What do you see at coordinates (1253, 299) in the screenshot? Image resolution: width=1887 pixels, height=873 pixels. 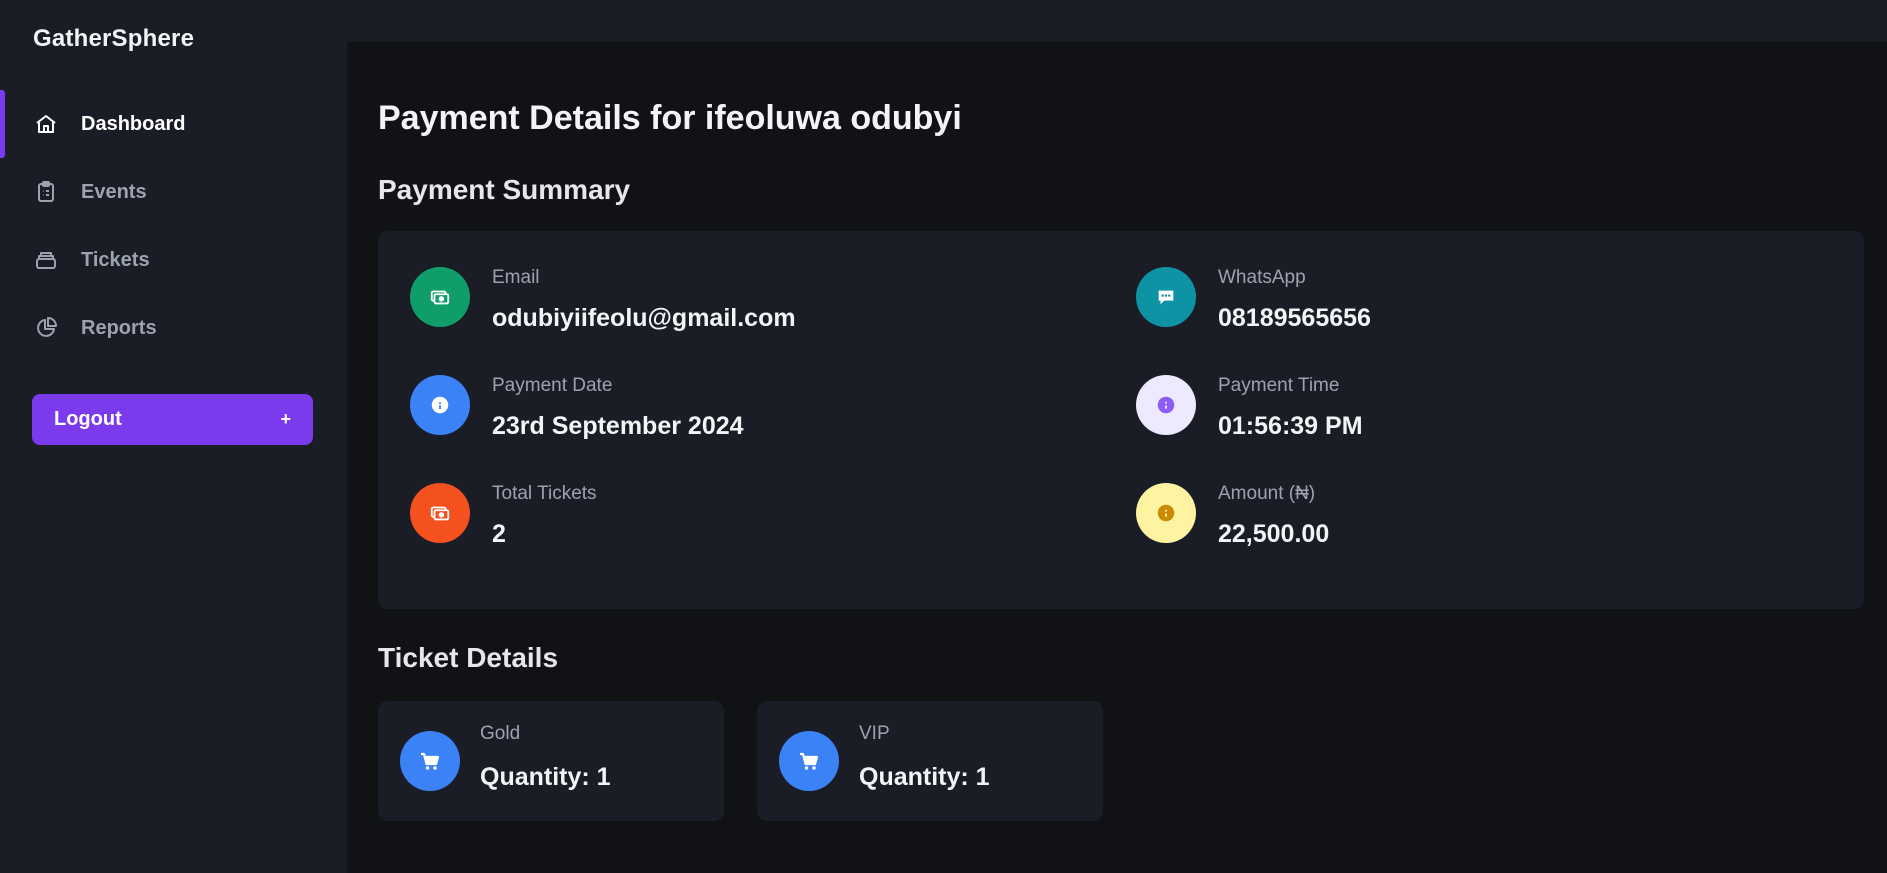 I see `whatsapp-field: WhatsApp 08189565656` at bounding box center [1253, 299].